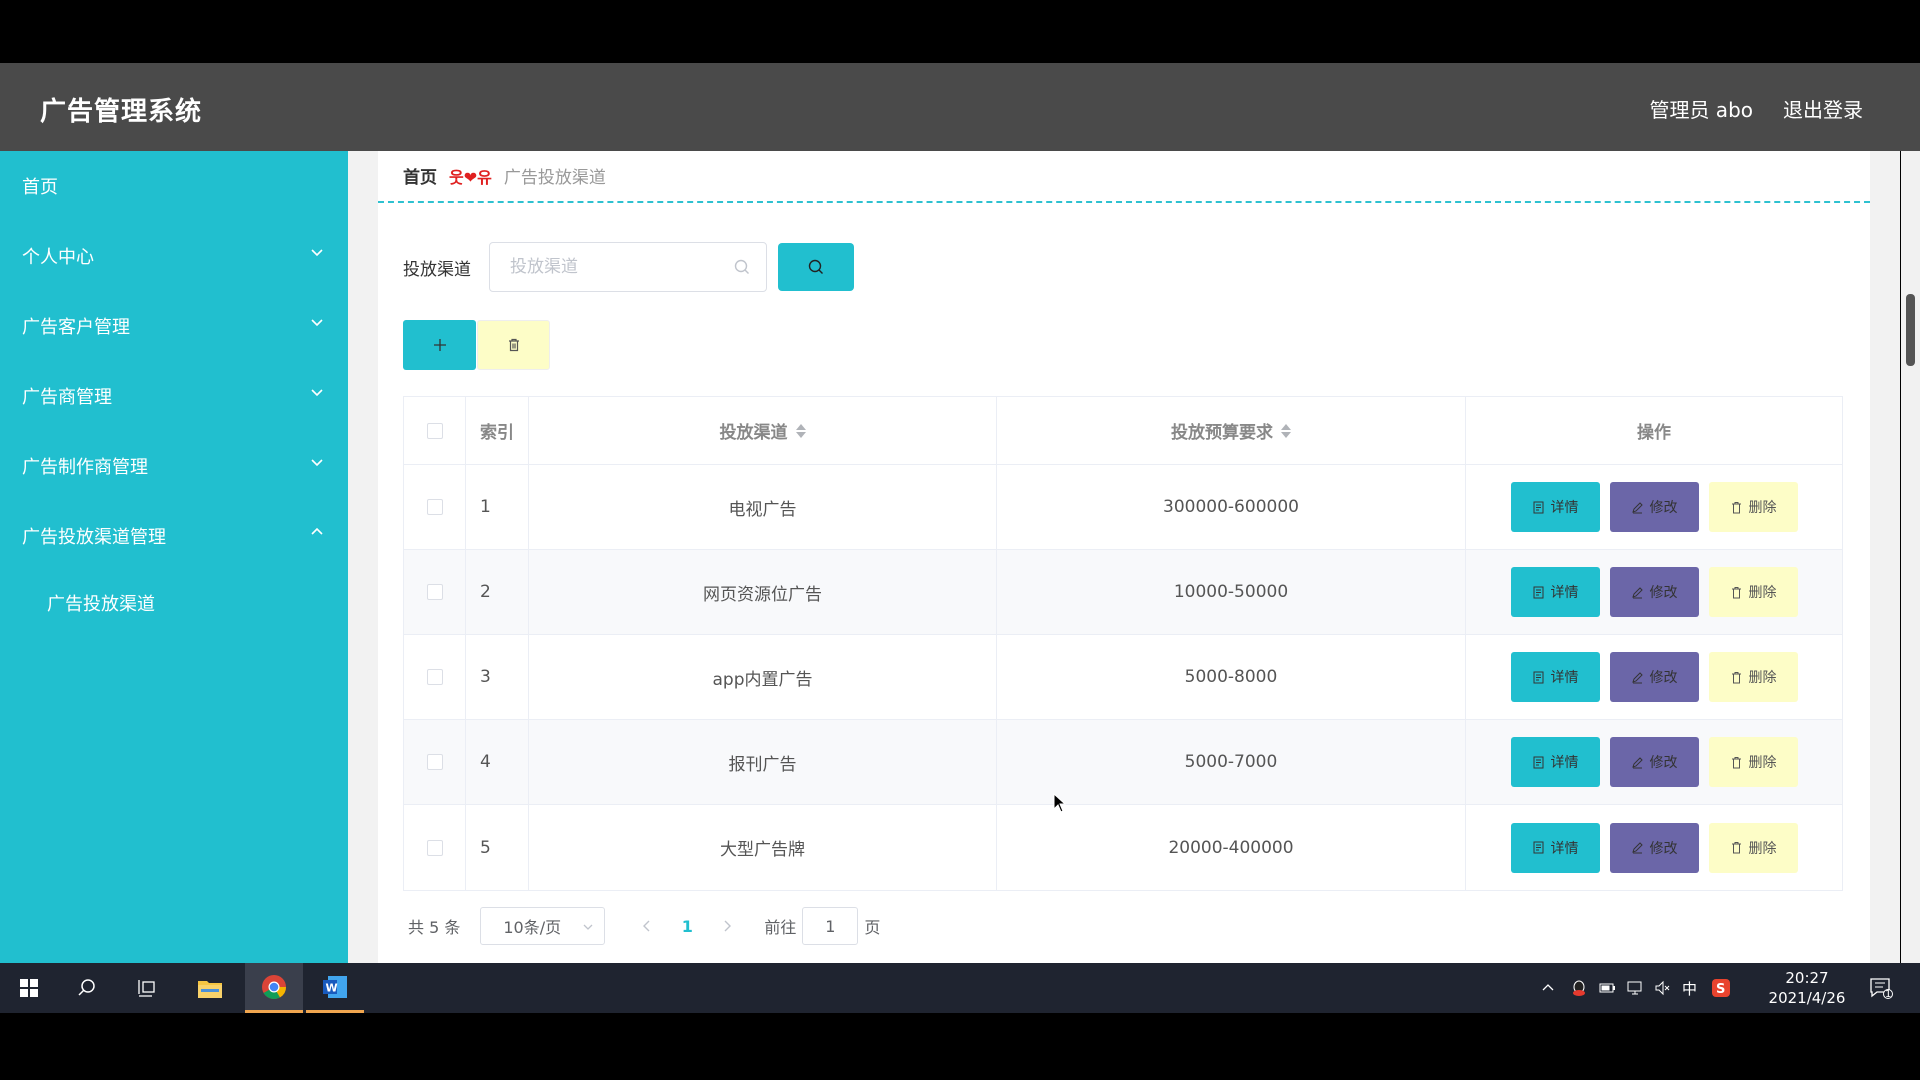 This screenshot has height=1080, width=1920. What do you see at coordinates (1654, 433) in the screenshot?
I see `column-header-actions: 操作` at bounding box center [1654, 433].